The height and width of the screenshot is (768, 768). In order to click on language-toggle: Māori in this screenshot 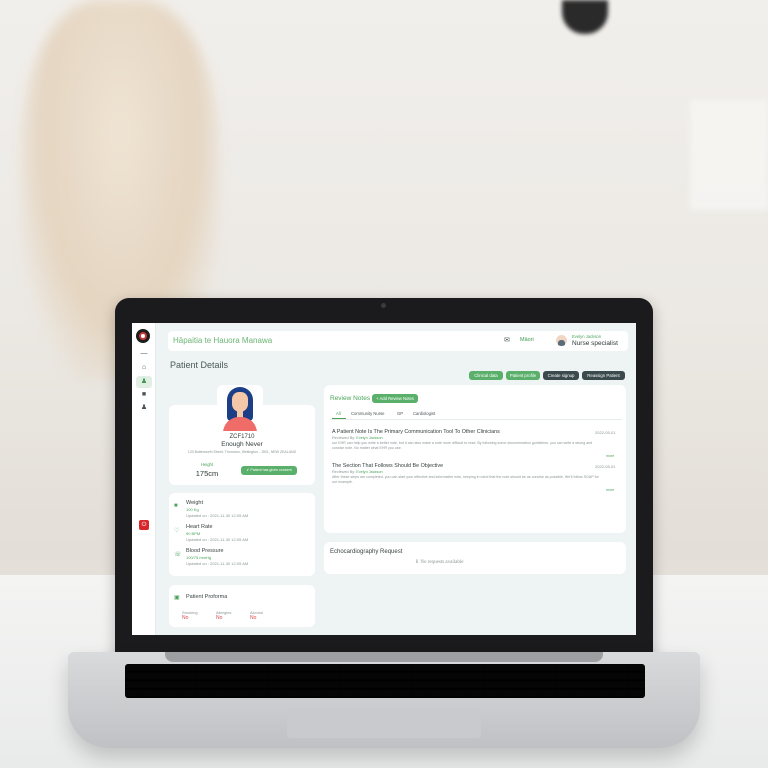, I will do `click(527, 340)`.